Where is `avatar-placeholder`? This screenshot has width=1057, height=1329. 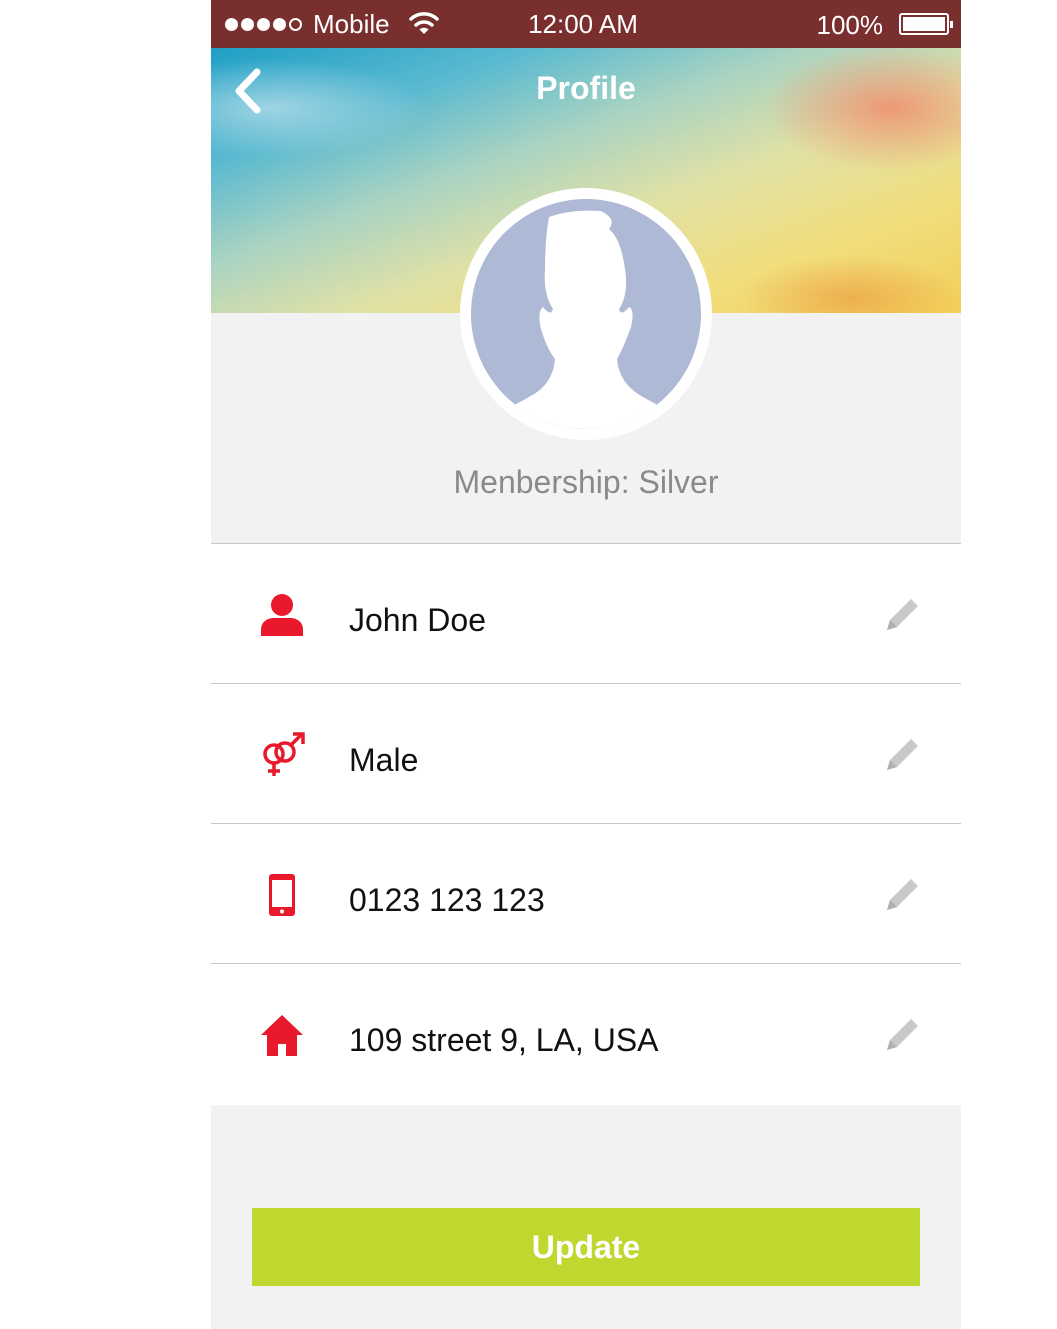 avatar-placeholder is located at coordinates (586, 314).